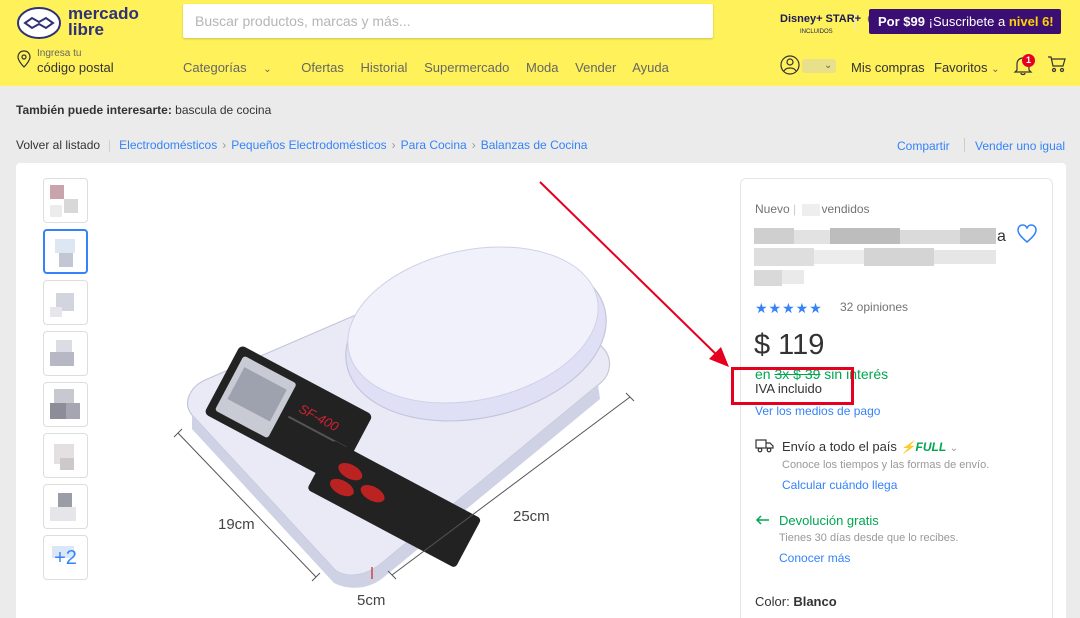 This screenshot has width=1080, height=618. What do you see at coordinates (792, 386) in the screenshot?
I see `highlight-box` at bounding box center [792, 386].